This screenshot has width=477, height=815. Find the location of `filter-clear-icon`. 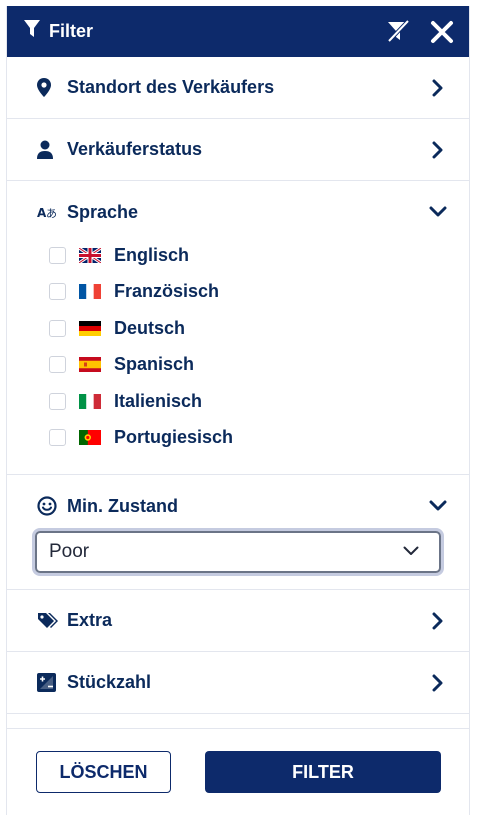

filter-clear-icon is located at coordinates (398, 32).